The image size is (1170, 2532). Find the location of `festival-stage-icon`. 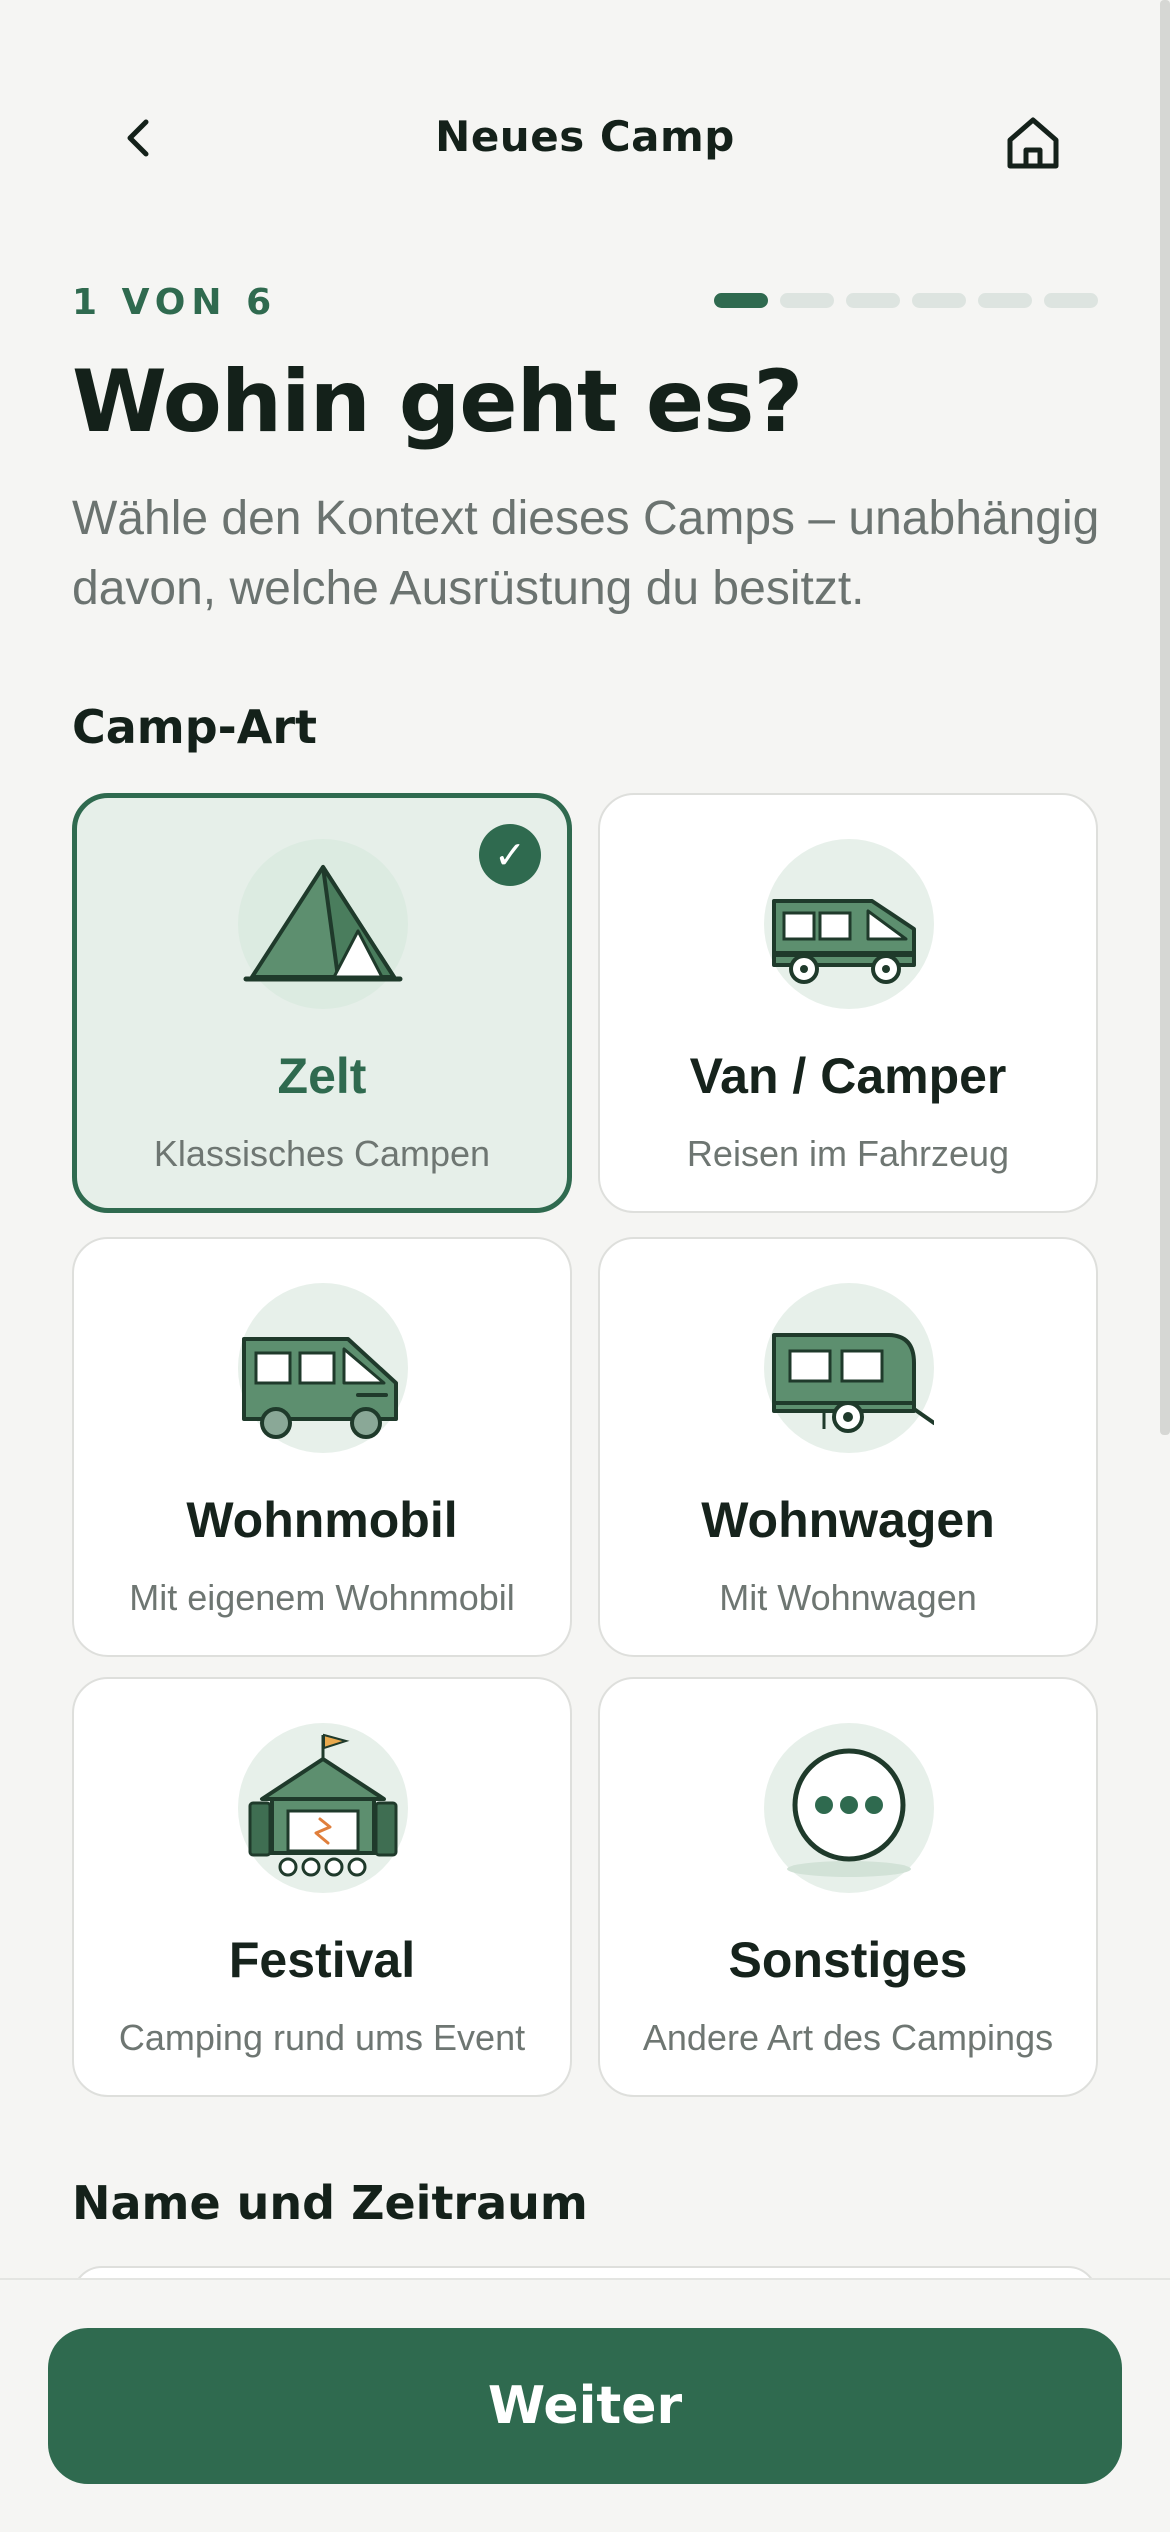

festival-stage-icon is located at coordinates (323, 1808).